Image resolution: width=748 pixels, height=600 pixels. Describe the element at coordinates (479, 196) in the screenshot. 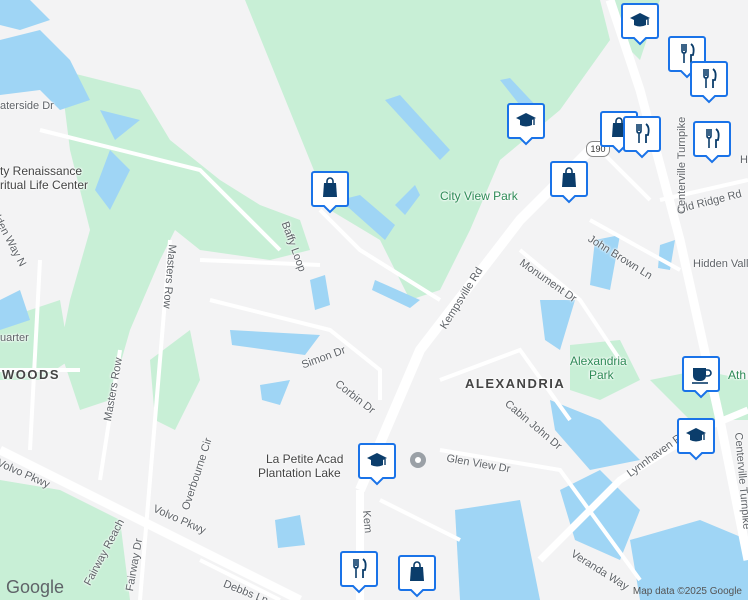

I see `city-view-park-label: City View Park` at that location.